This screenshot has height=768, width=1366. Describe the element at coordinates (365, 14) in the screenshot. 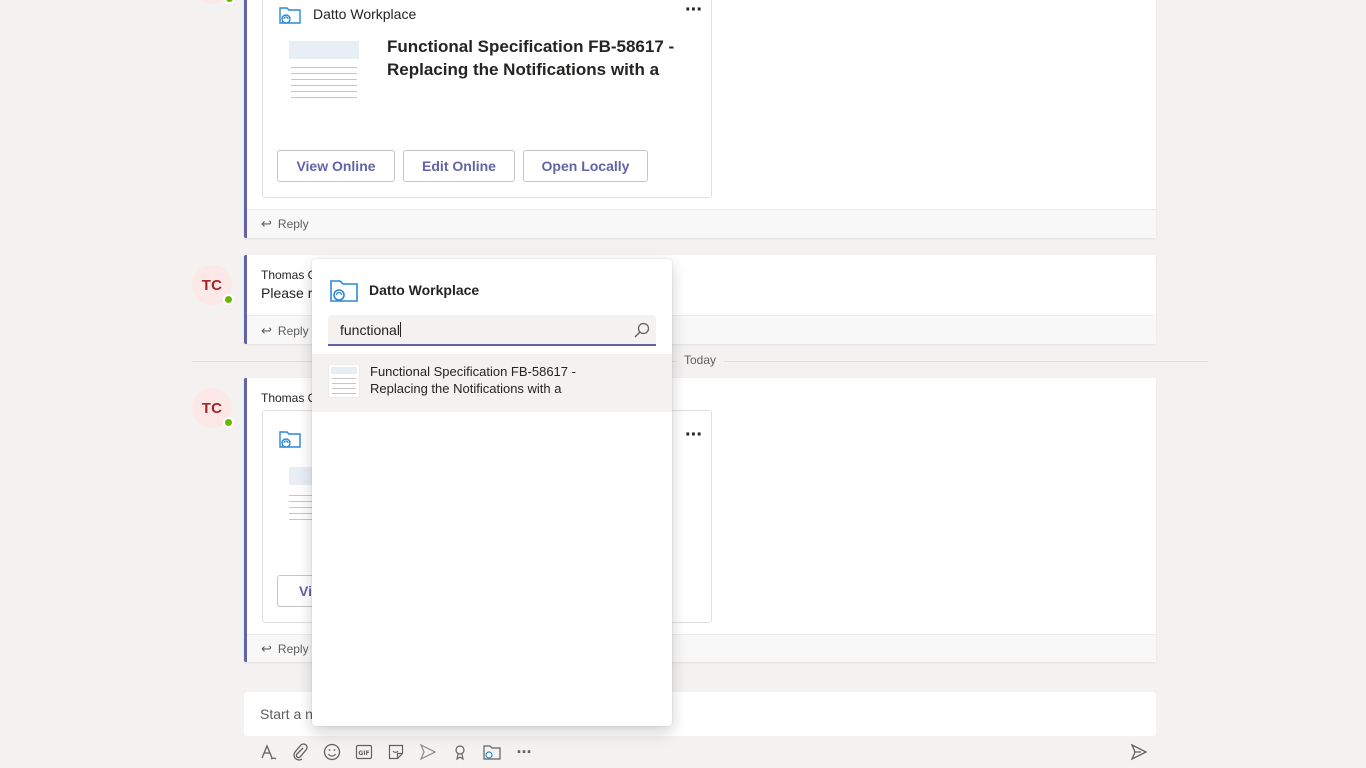

I see `card-app-name: Datto Workplace` at that location.